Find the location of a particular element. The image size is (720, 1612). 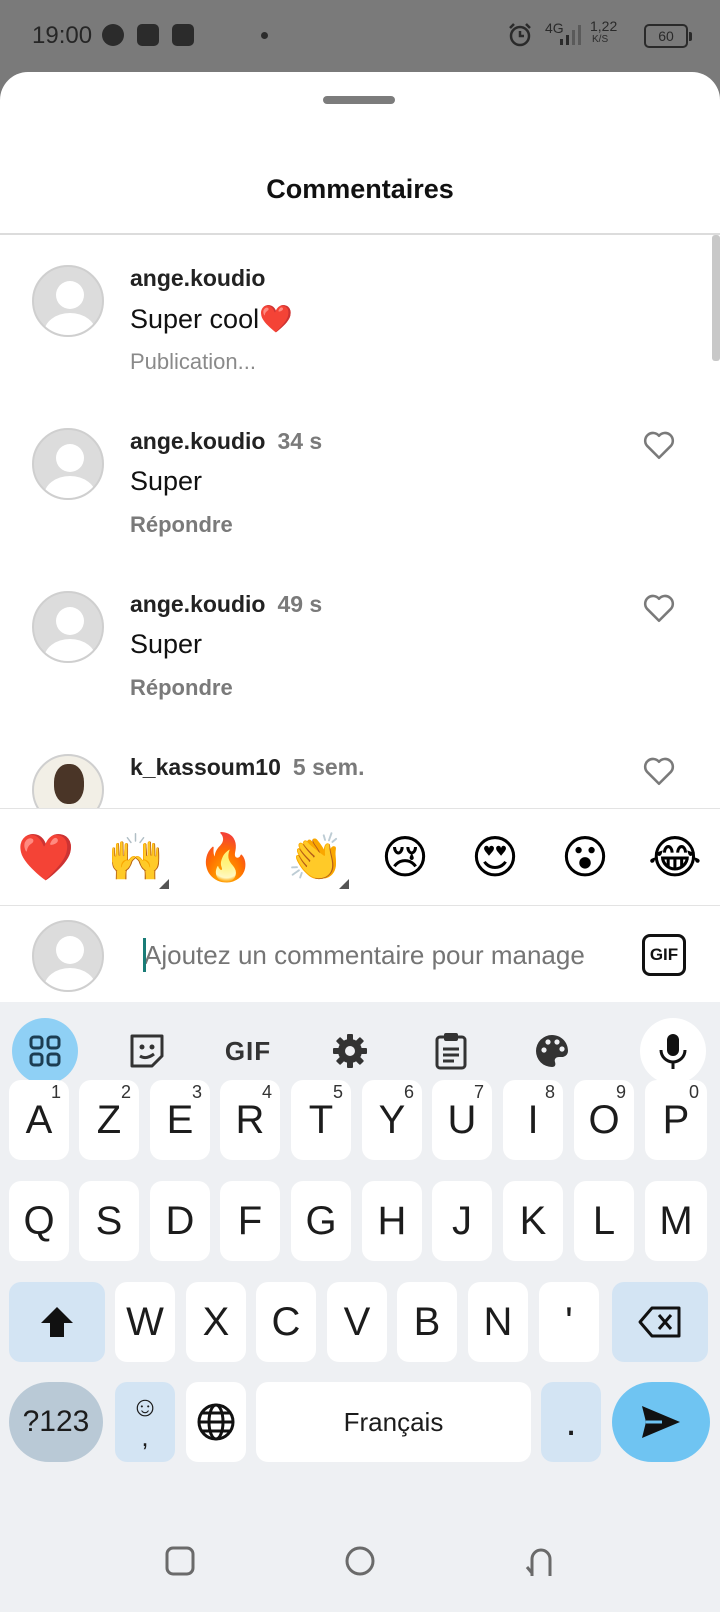

home-button is located at coordinates (360, 1561).